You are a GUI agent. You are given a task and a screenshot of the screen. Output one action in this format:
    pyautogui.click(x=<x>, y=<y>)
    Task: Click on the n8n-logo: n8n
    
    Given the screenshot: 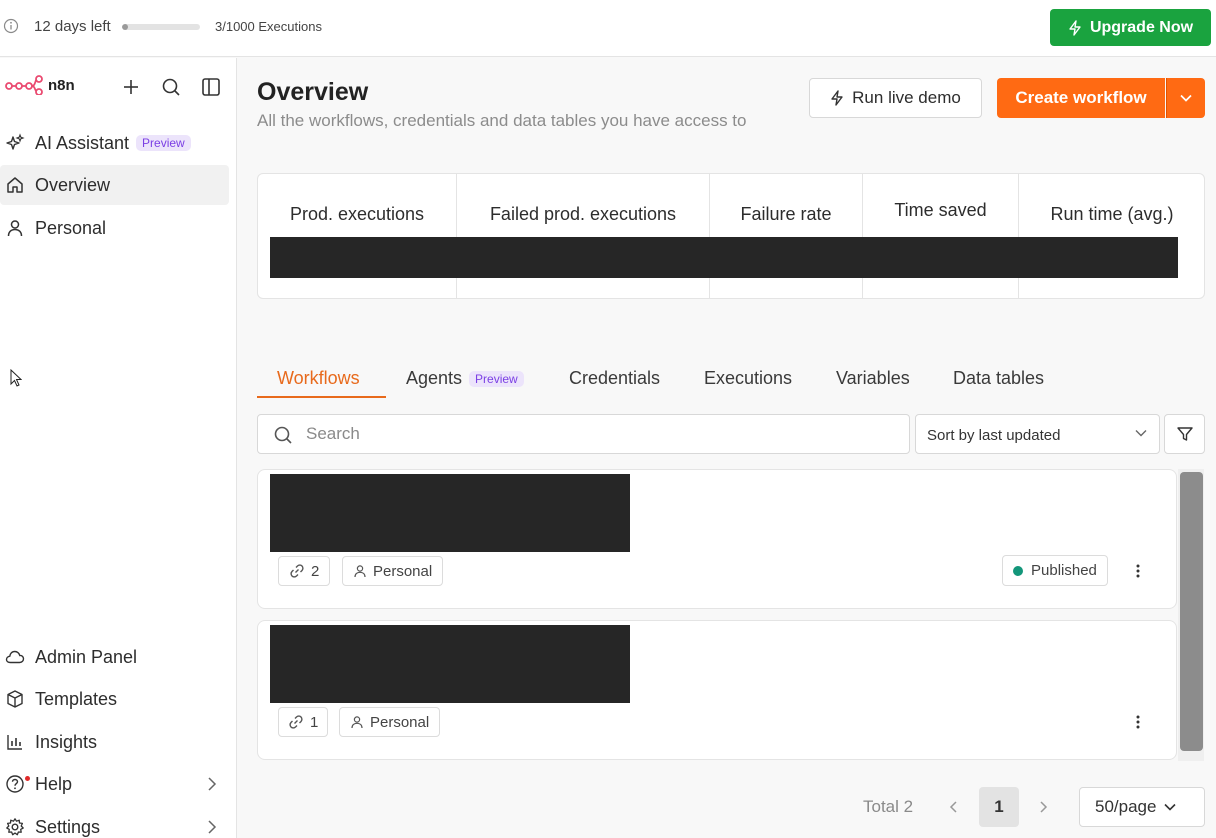 What is the action you would take?
    pyautogui.click(x=40, y=85)
    